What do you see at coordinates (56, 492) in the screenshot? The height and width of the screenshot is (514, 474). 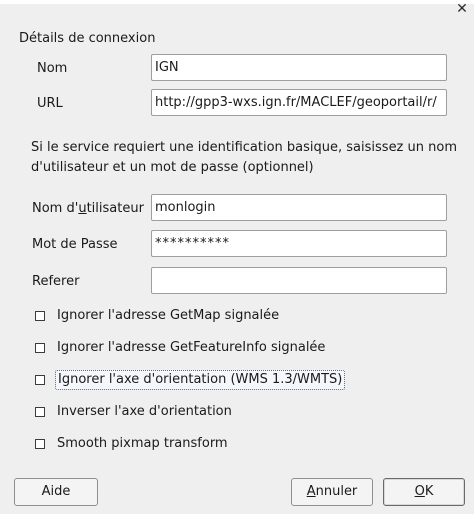 I see `help-button: Aide` at bounding box center [56, 492].